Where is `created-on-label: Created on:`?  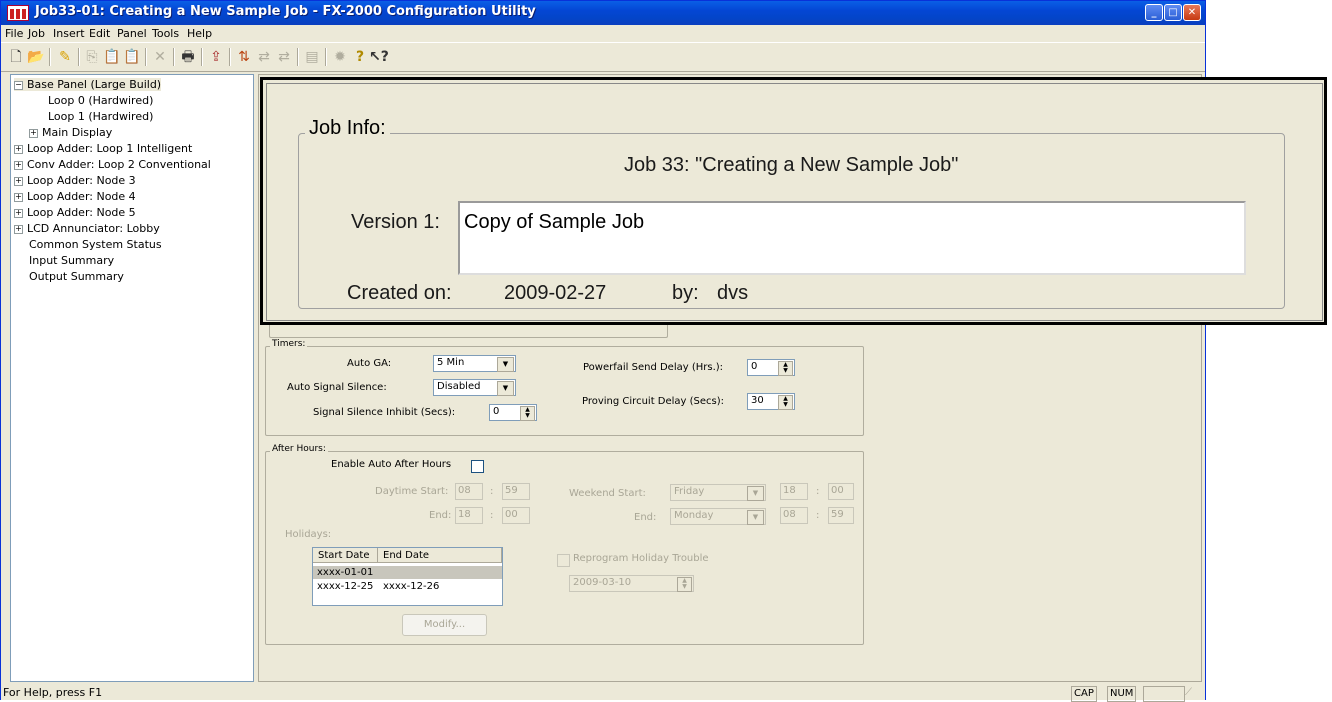 created-on-label: Created on: is located at coordinates (399, 293).